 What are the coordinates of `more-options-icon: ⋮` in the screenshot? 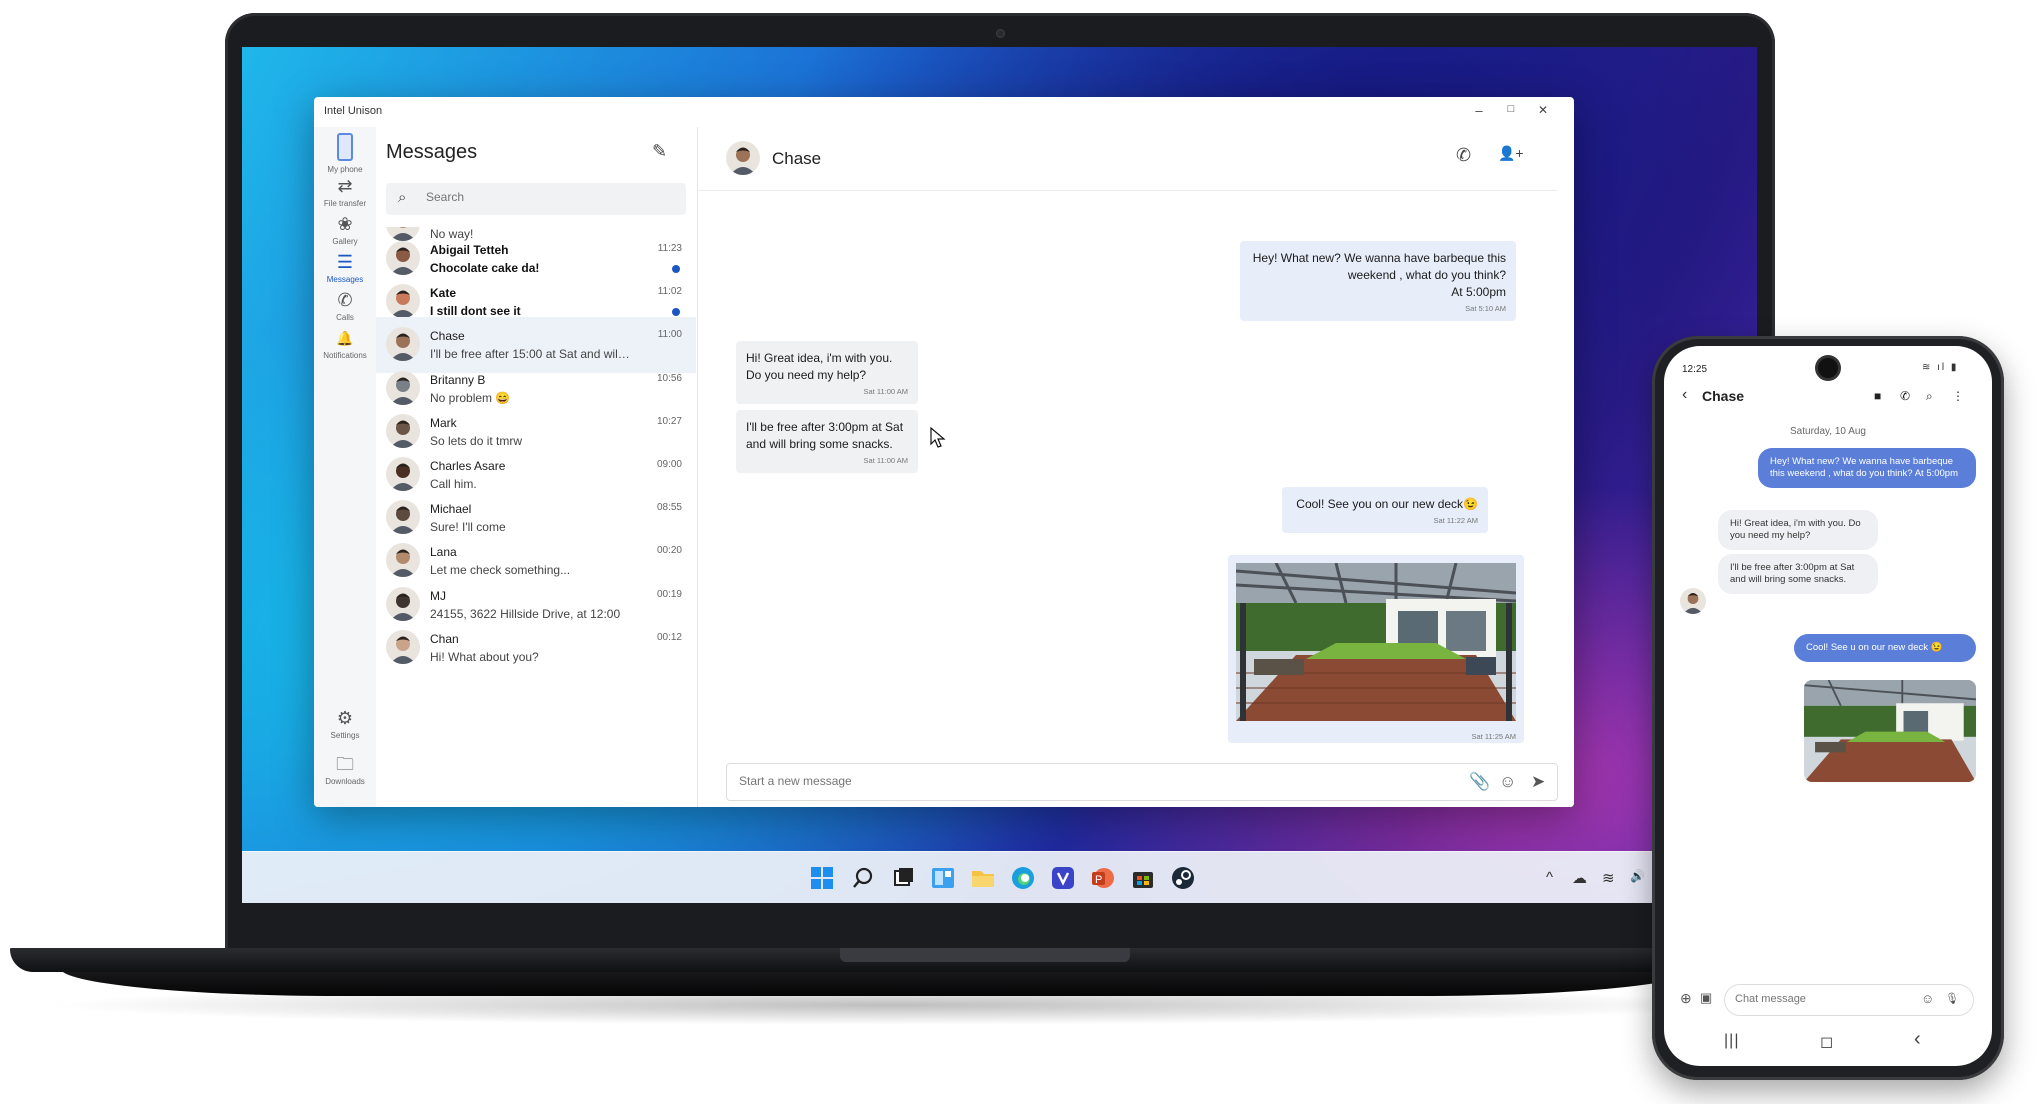 It's located at (1958, 396).